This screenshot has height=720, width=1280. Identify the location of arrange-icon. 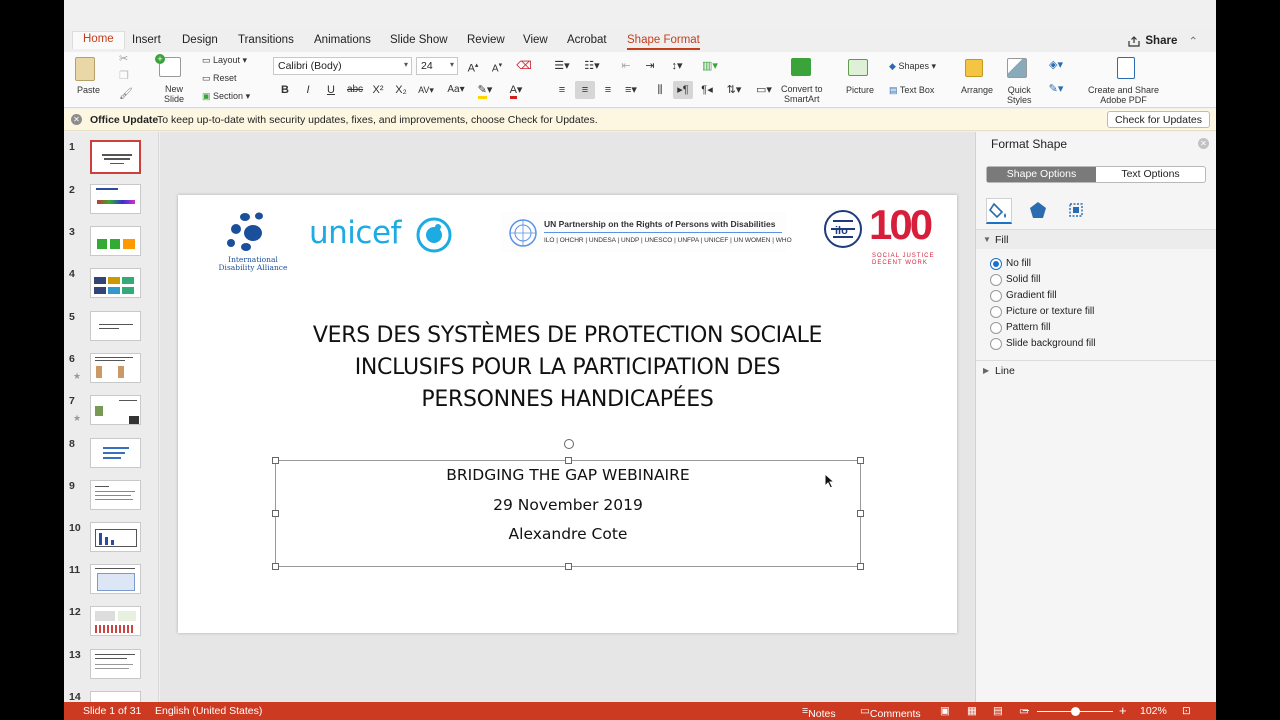
(974, 68).